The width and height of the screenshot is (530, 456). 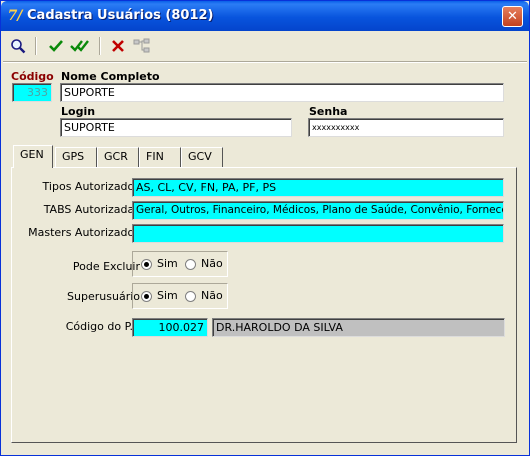 What do you see at coordinates (84, 232) in the screenshot?
I see `masters-label: Masters Autorizados` at bounding box center [84, 232].